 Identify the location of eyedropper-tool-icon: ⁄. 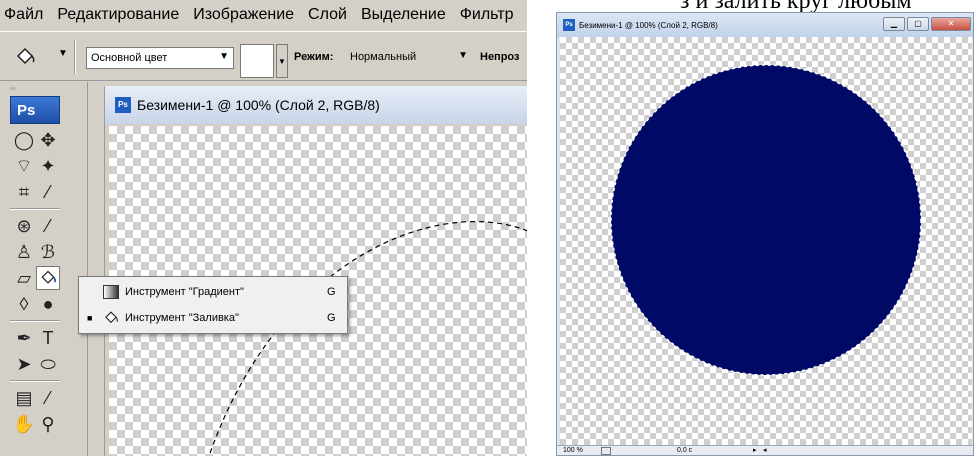
(48, 398).